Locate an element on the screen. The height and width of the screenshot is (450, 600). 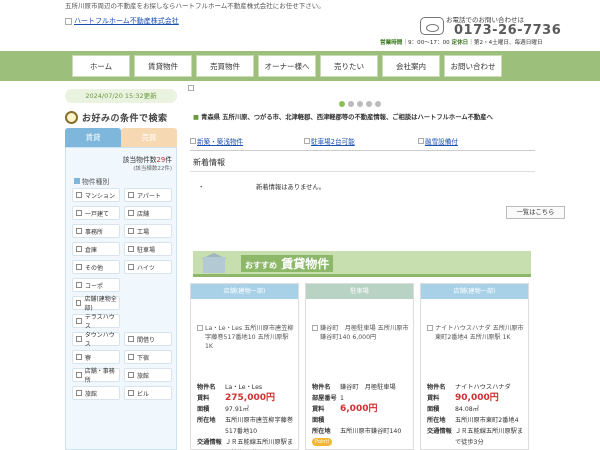
phone-number: 0173-26-7736 is located at coordinates (507, 30).